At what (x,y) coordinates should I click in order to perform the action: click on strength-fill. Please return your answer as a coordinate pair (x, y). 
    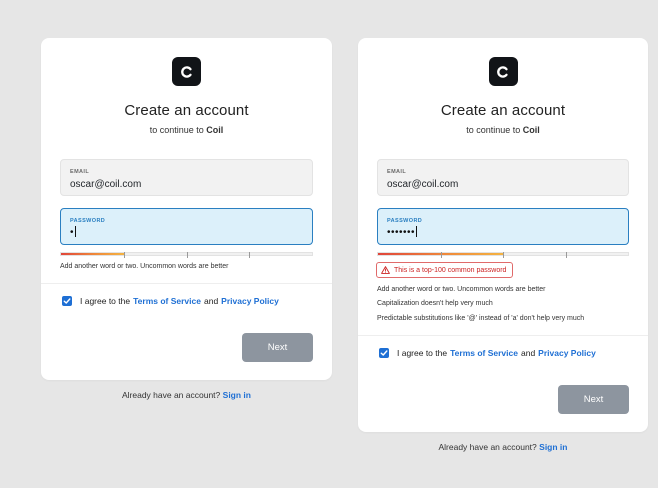
    Looking at the image, I should click on (92, 254).